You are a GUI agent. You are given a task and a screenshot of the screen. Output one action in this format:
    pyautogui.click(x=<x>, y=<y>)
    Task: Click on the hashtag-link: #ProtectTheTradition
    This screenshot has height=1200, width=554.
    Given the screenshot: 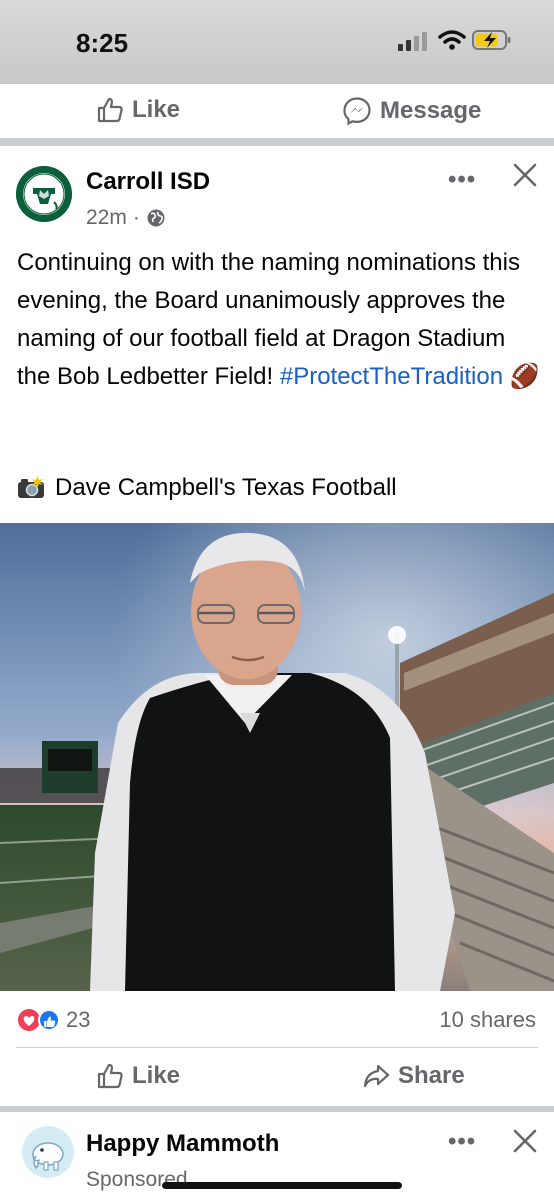 What is the action you would take?
    pyautogui.click(x=391, y=376)
    